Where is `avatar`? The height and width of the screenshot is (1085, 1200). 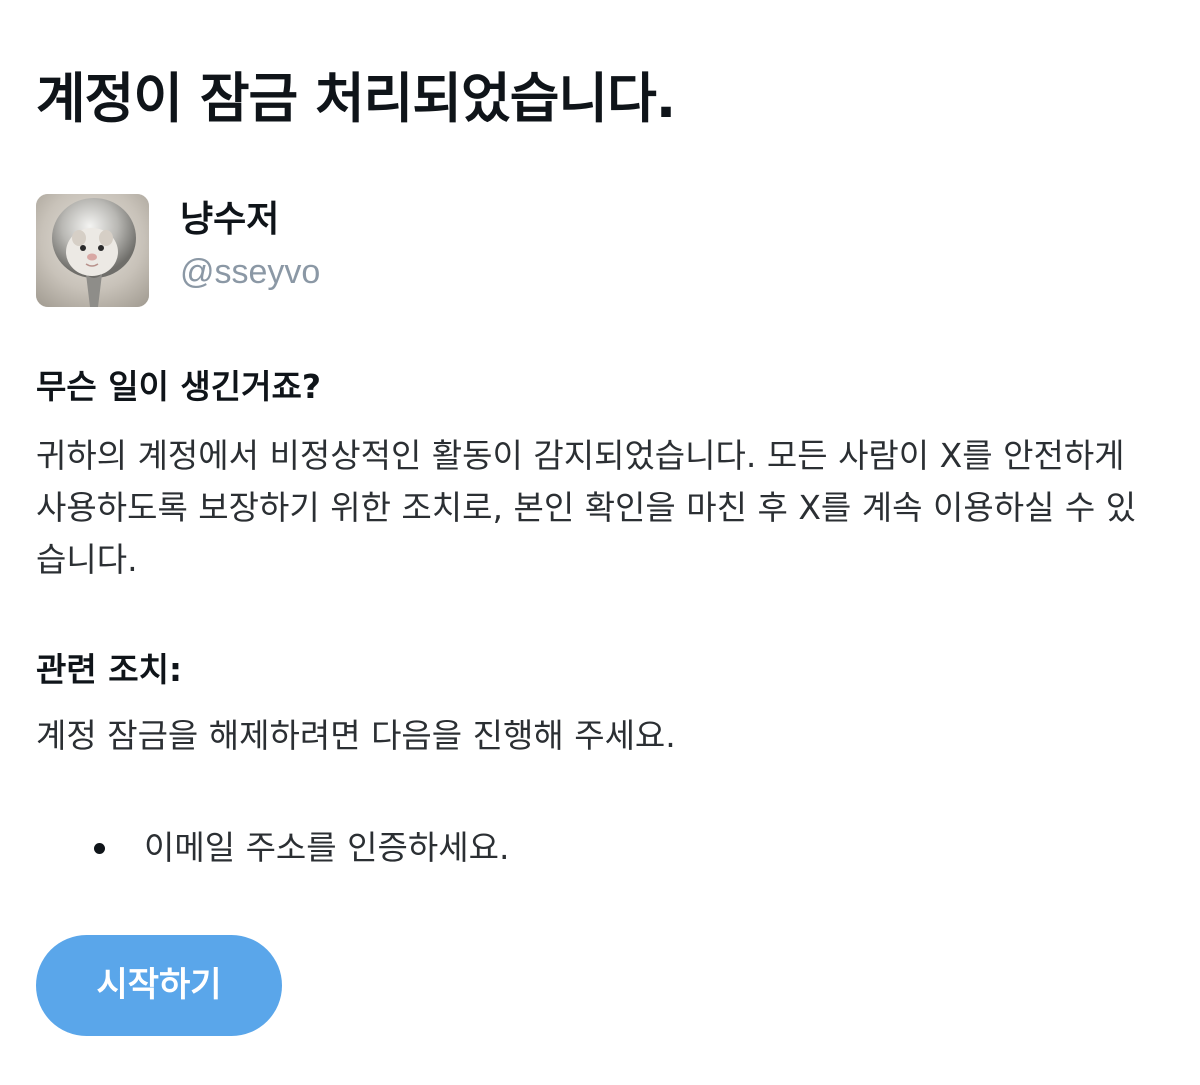
avatar is located at coordinates (92, 250).